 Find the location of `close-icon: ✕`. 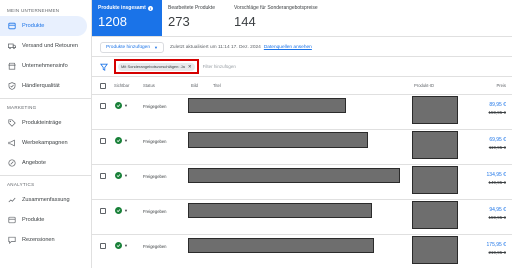

close-icon: ✕ is located at coordinates (190, 67).